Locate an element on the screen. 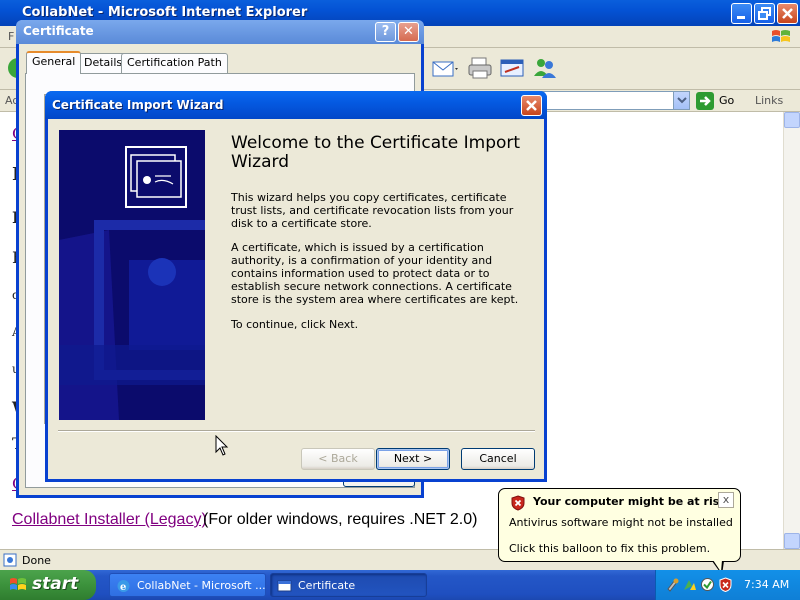 This screenshot has height=600, width=800. tab-certification-path: Certification Path is located at coordinates (174, 63).